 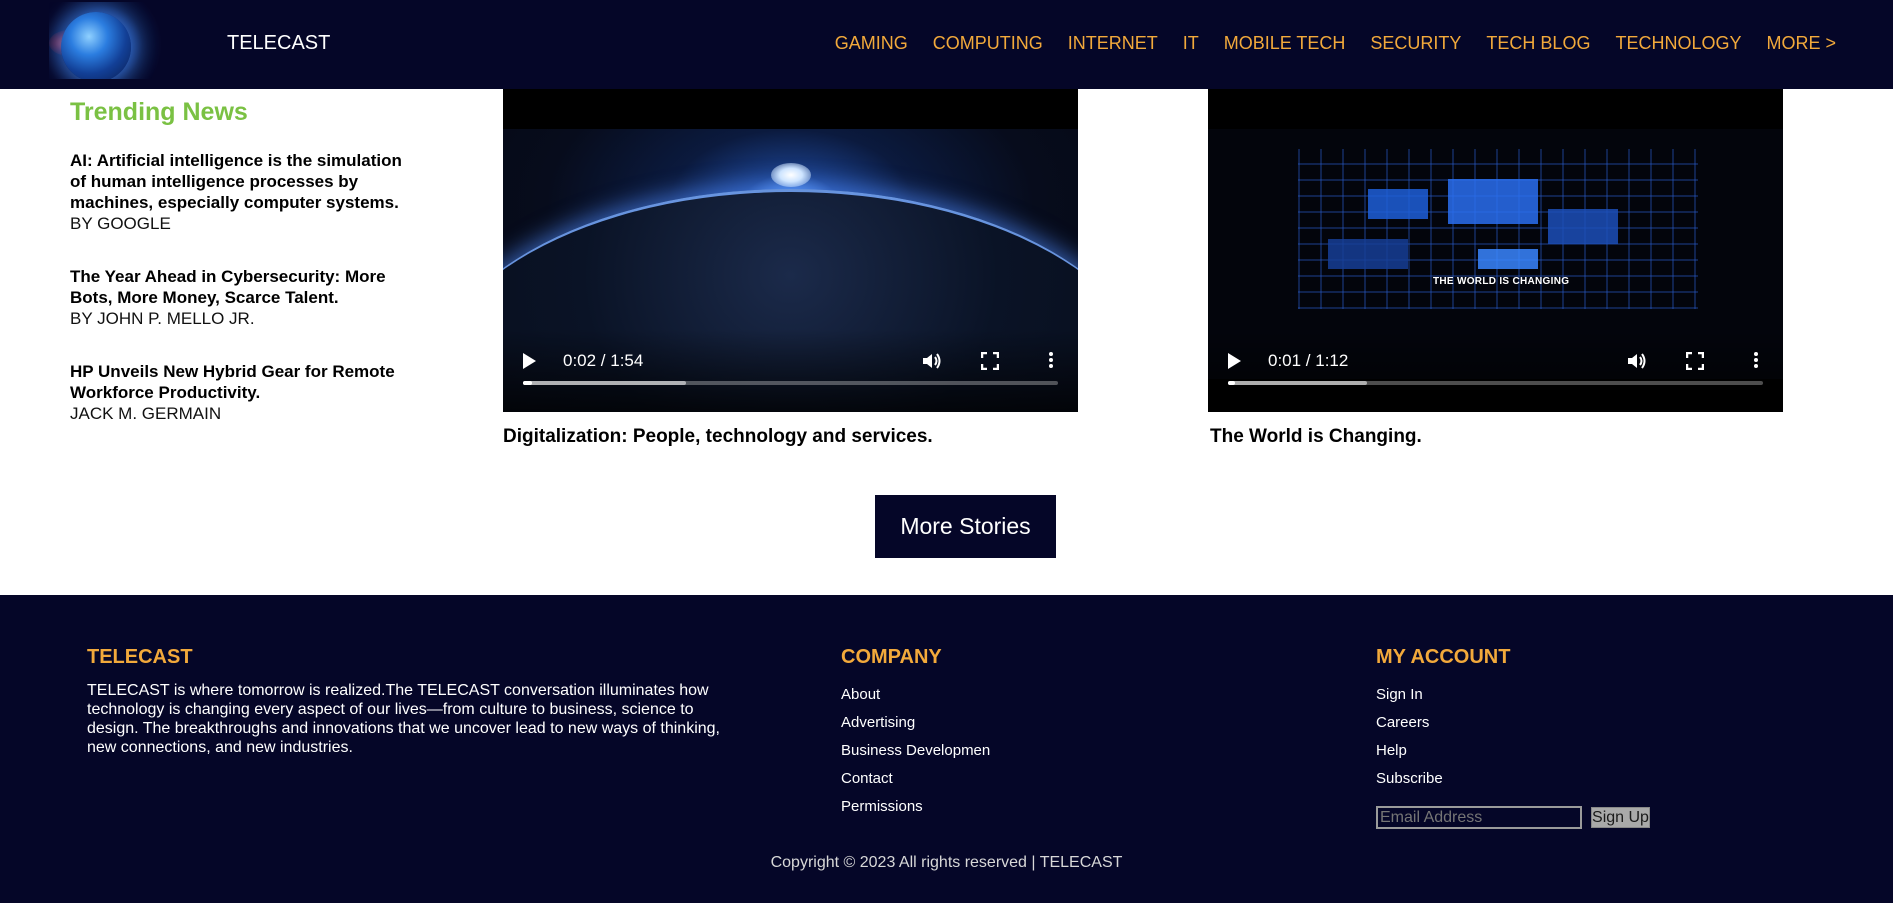 What do you see at coordinates (915, 750) in the screenshot?
I see `footer-link-business-development: Business Developmen` at bounding box center [915, 750].